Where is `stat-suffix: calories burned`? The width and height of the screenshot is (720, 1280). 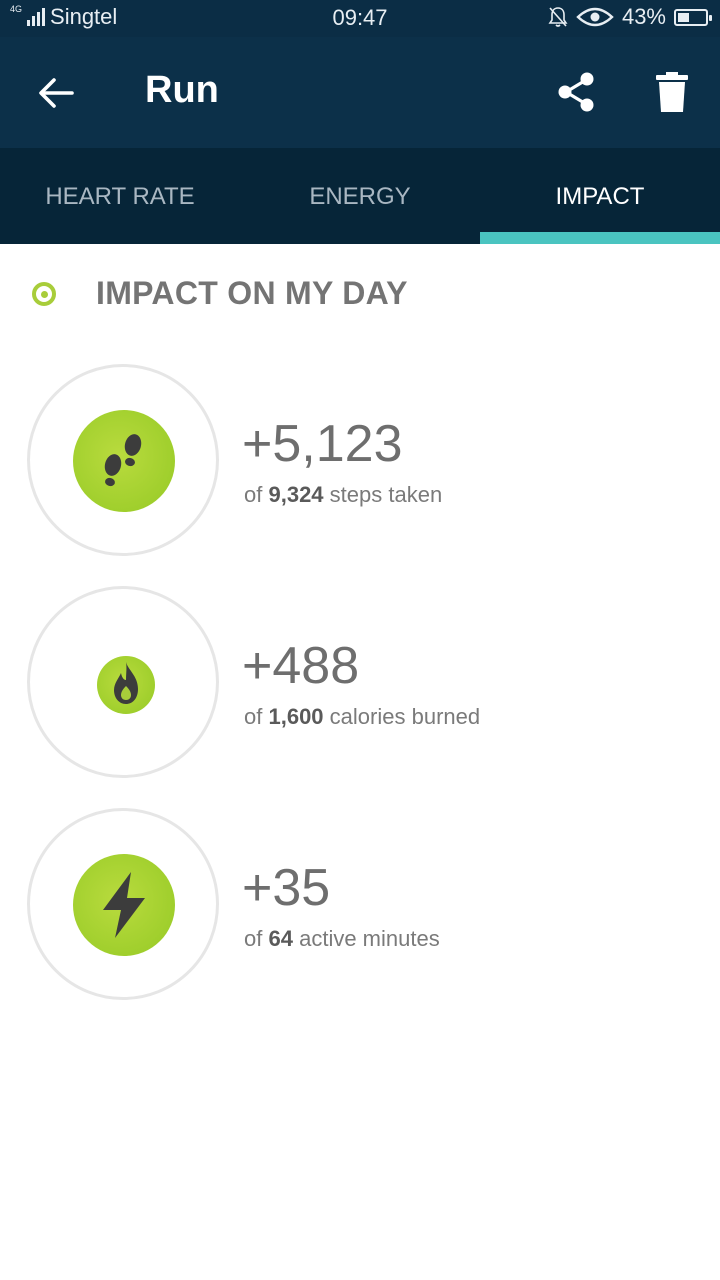 stat-suffix: calories burned is located at coordinates (405, 716).